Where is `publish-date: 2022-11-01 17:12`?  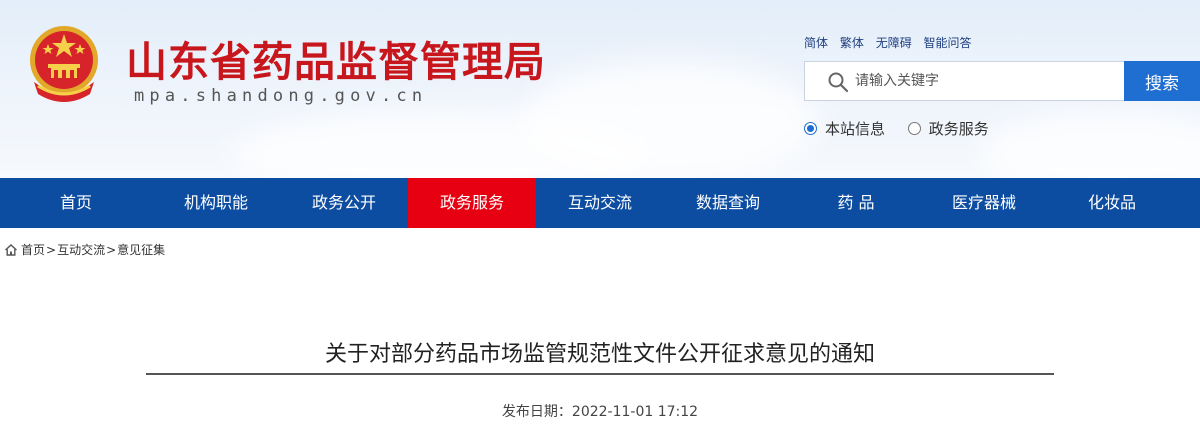 publish-date: 2022-11-01 17:12 is located at coordinates (635, 412).